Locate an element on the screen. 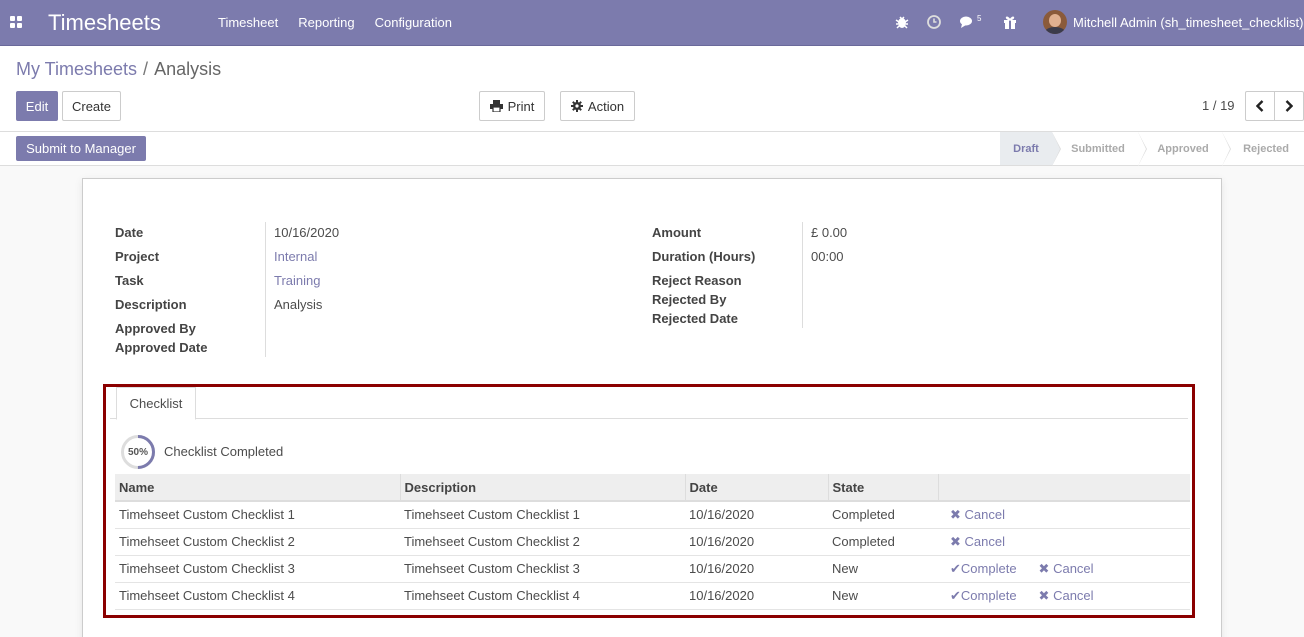 The image size is (1304, 637). row-name: Timehseet Custom Checklist 1 is located at coordinates (257, 515).